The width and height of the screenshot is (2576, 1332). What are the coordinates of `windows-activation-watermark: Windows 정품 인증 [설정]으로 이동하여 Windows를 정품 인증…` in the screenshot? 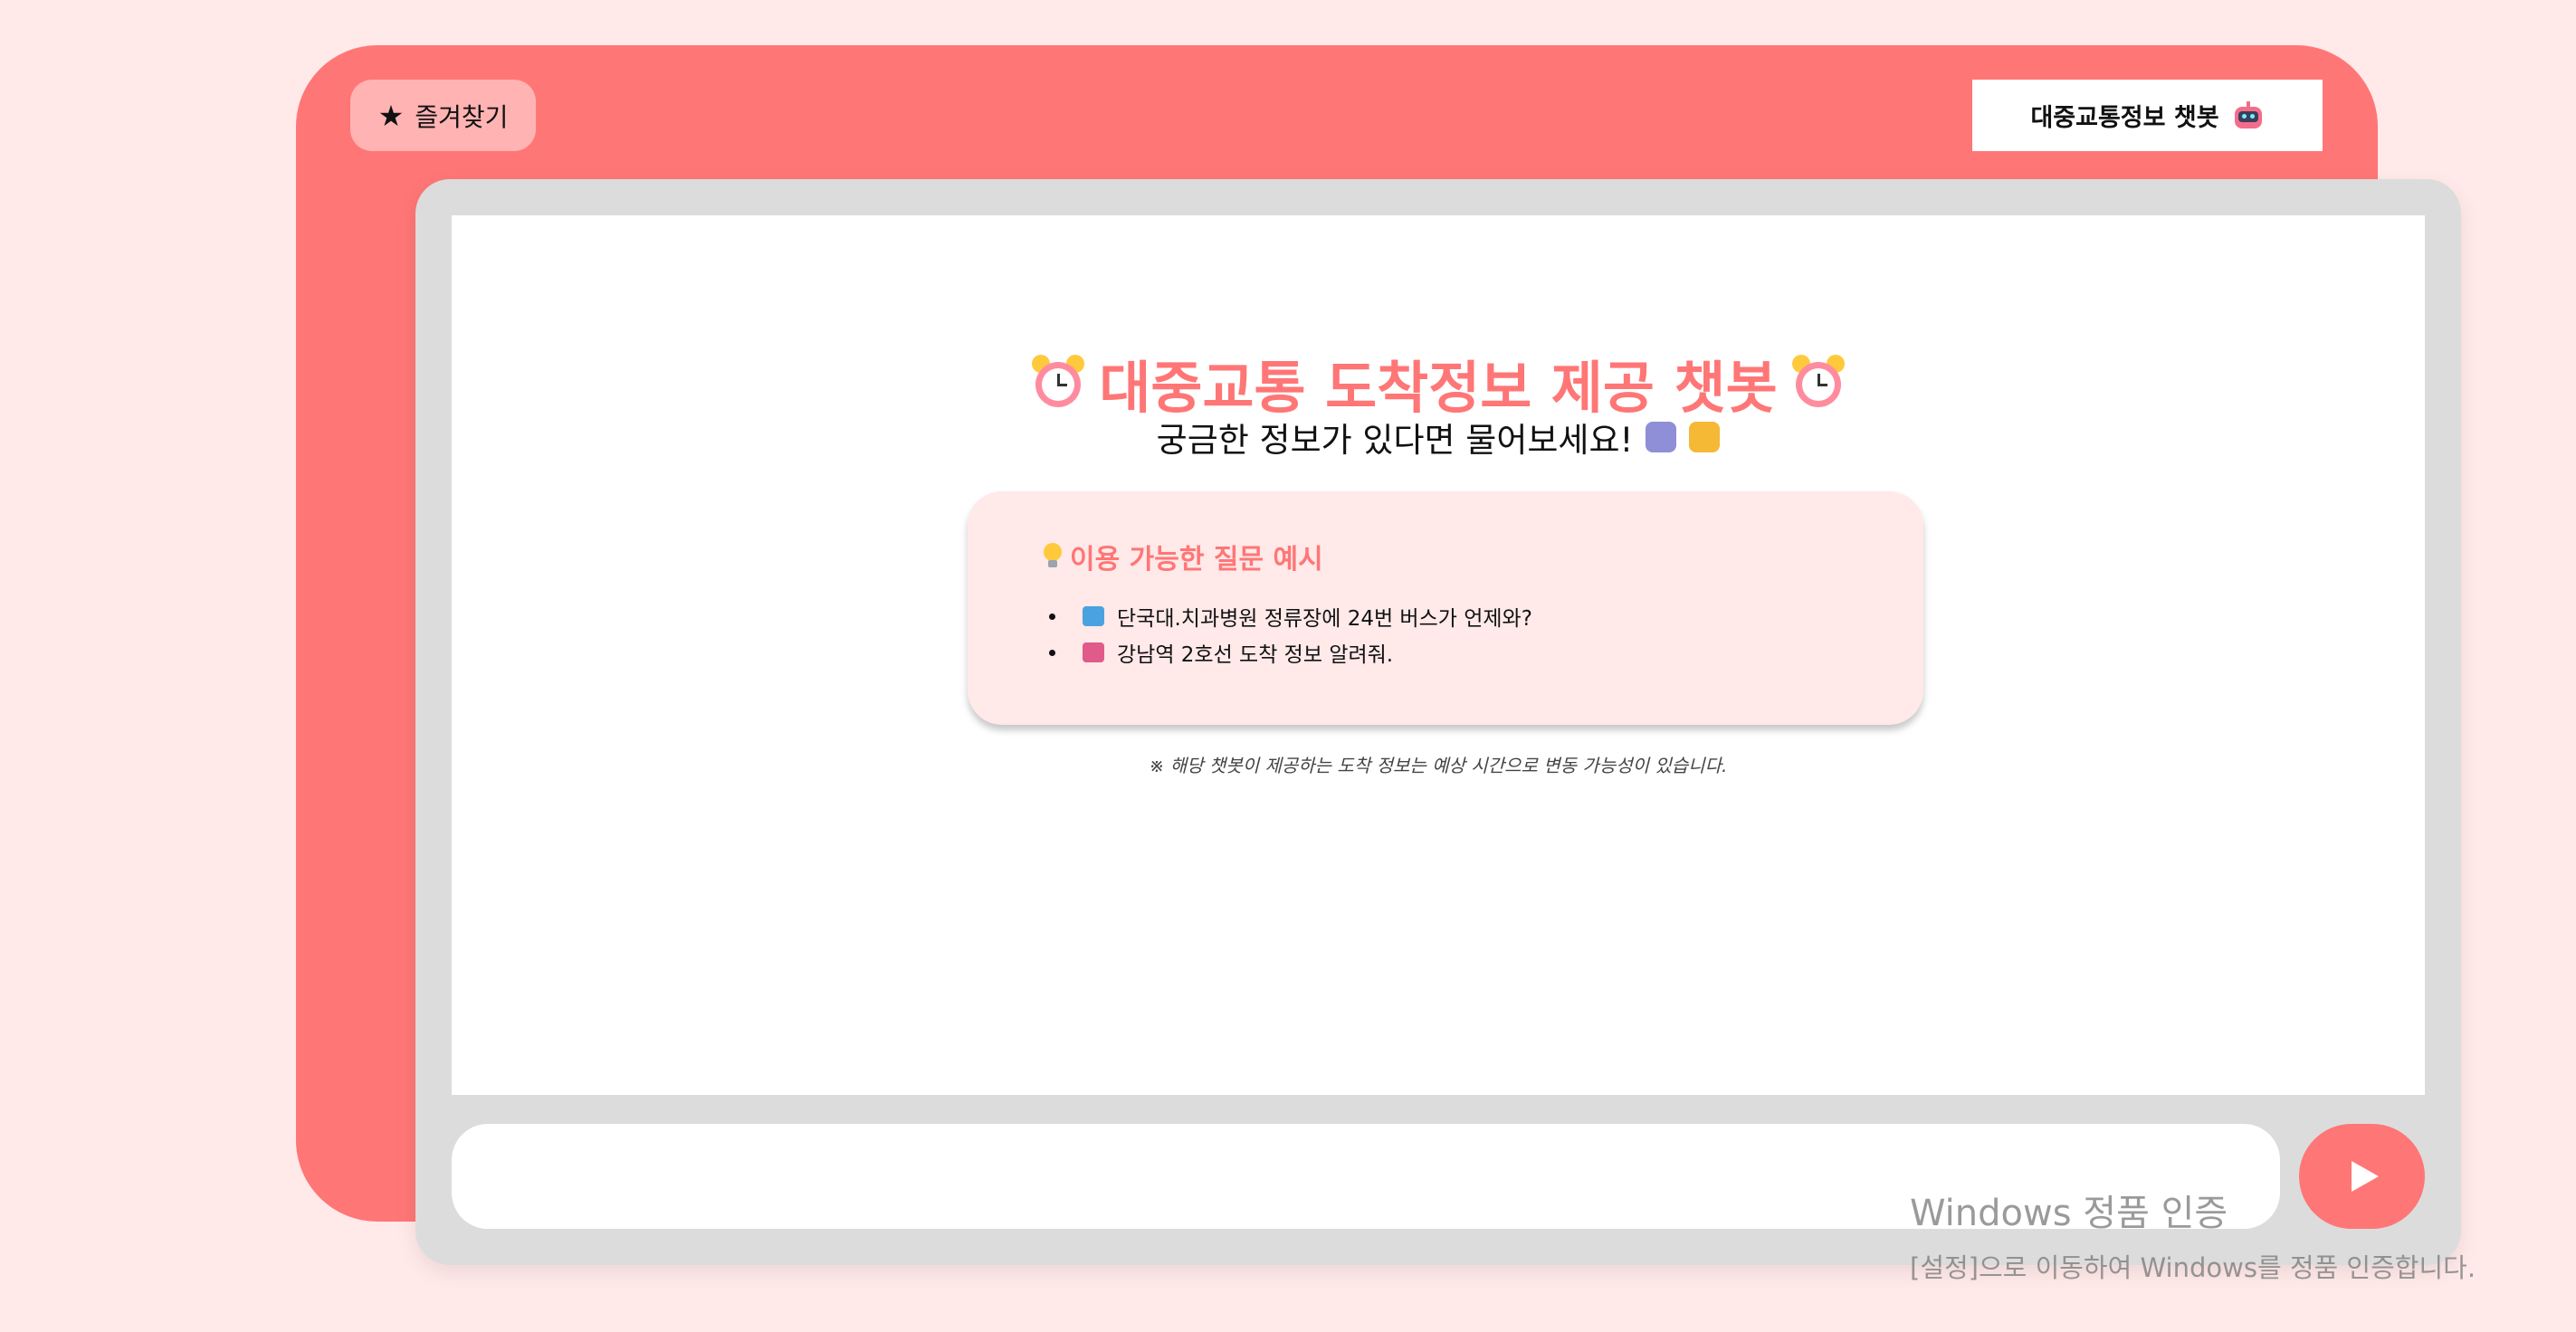 It's located at (2193, 1234).